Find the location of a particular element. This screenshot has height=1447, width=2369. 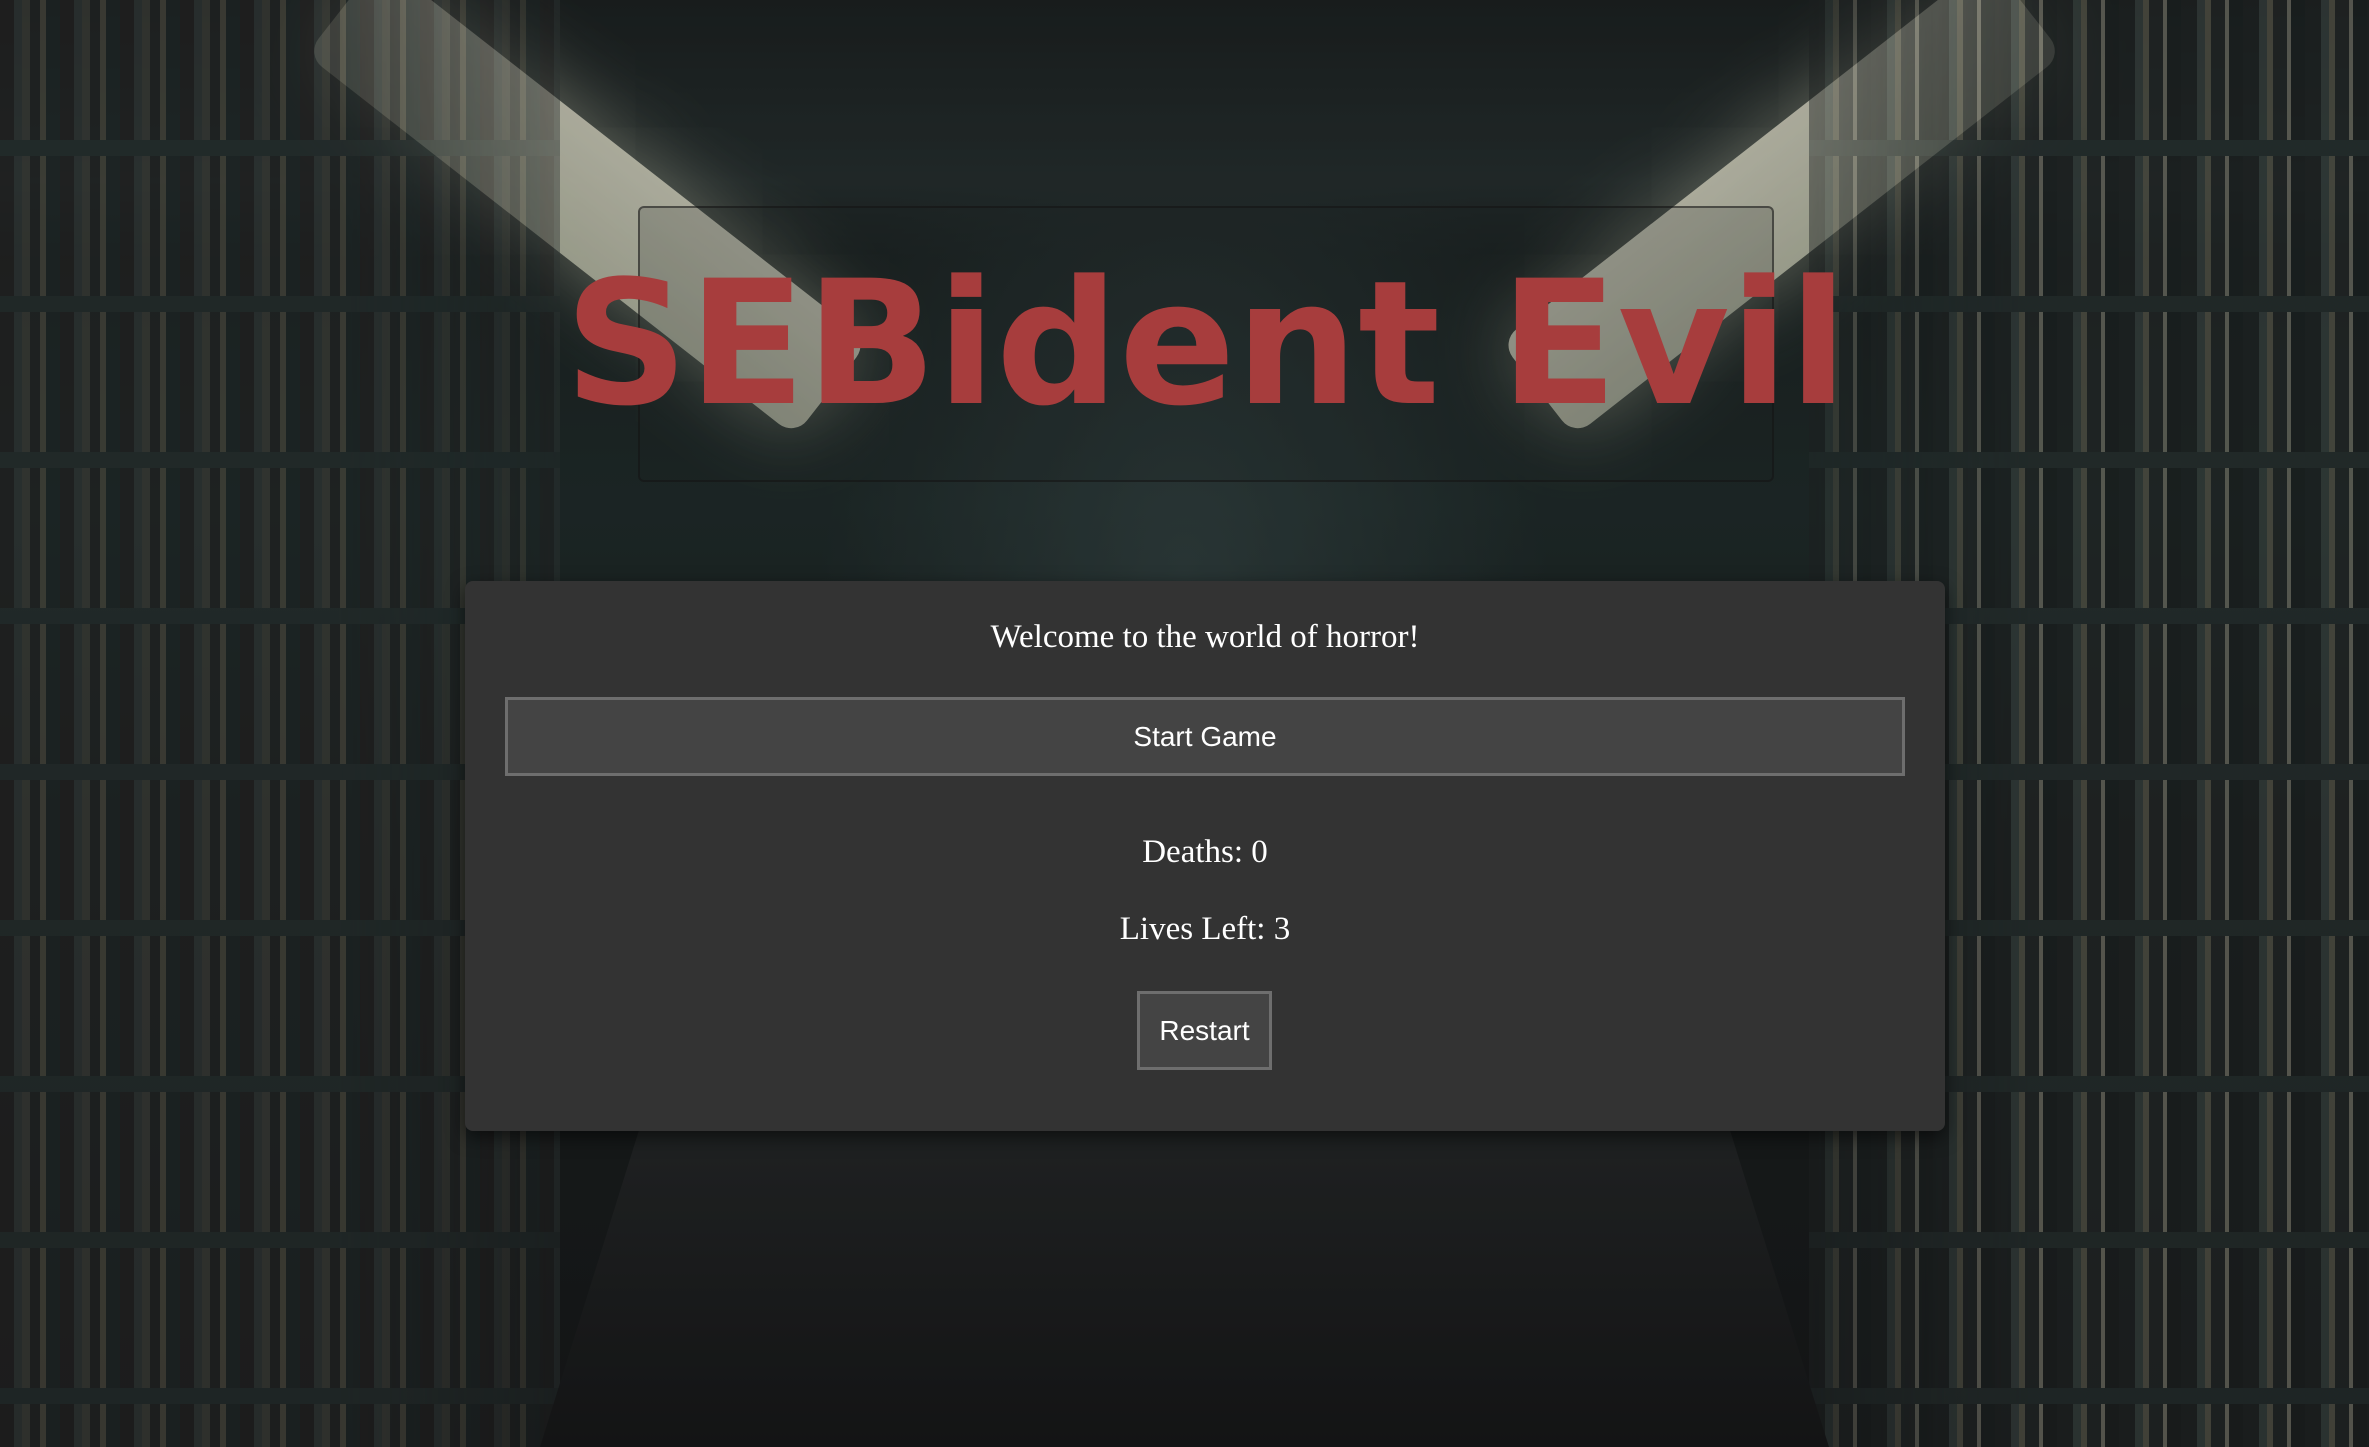

start-game-button: Start Game is located at coordinates (1205, 736).